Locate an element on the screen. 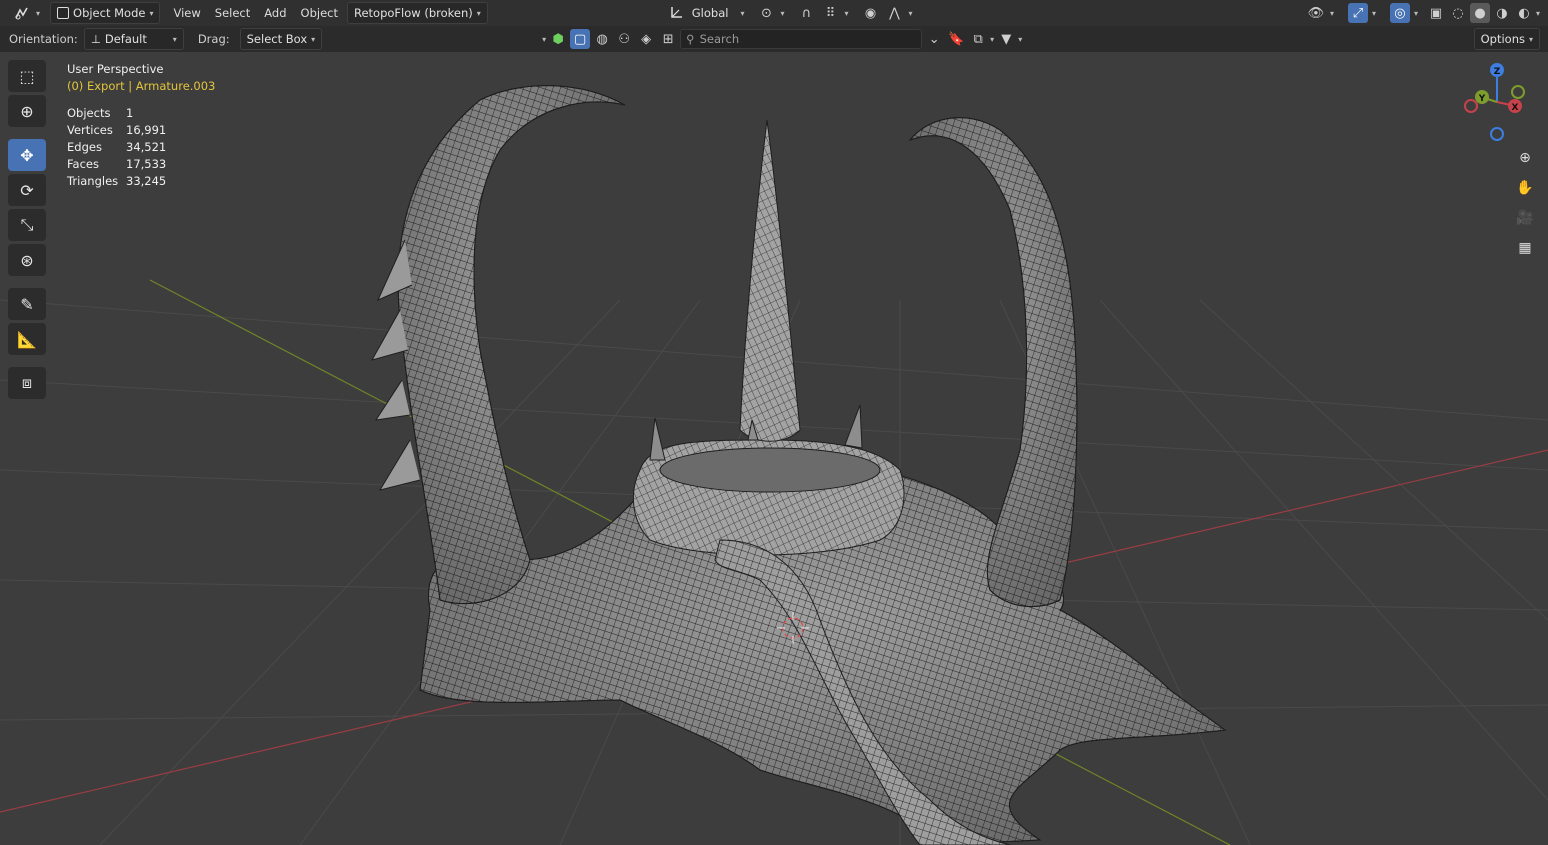  navigation-gizmo: Z X Y is located at coordinates (1499, 103).